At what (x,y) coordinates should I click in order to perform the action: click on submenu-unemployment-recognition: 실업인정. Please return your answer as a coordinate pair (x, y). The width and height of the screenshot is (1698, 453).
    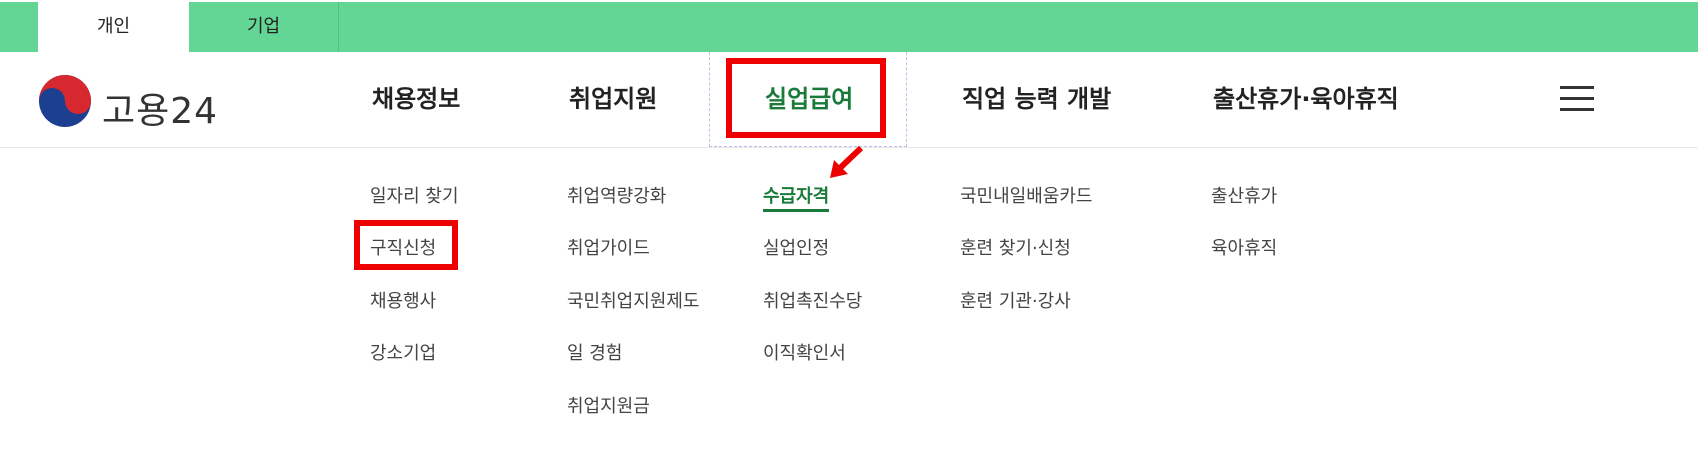
    Looking at the image, I should click on (796, 247).